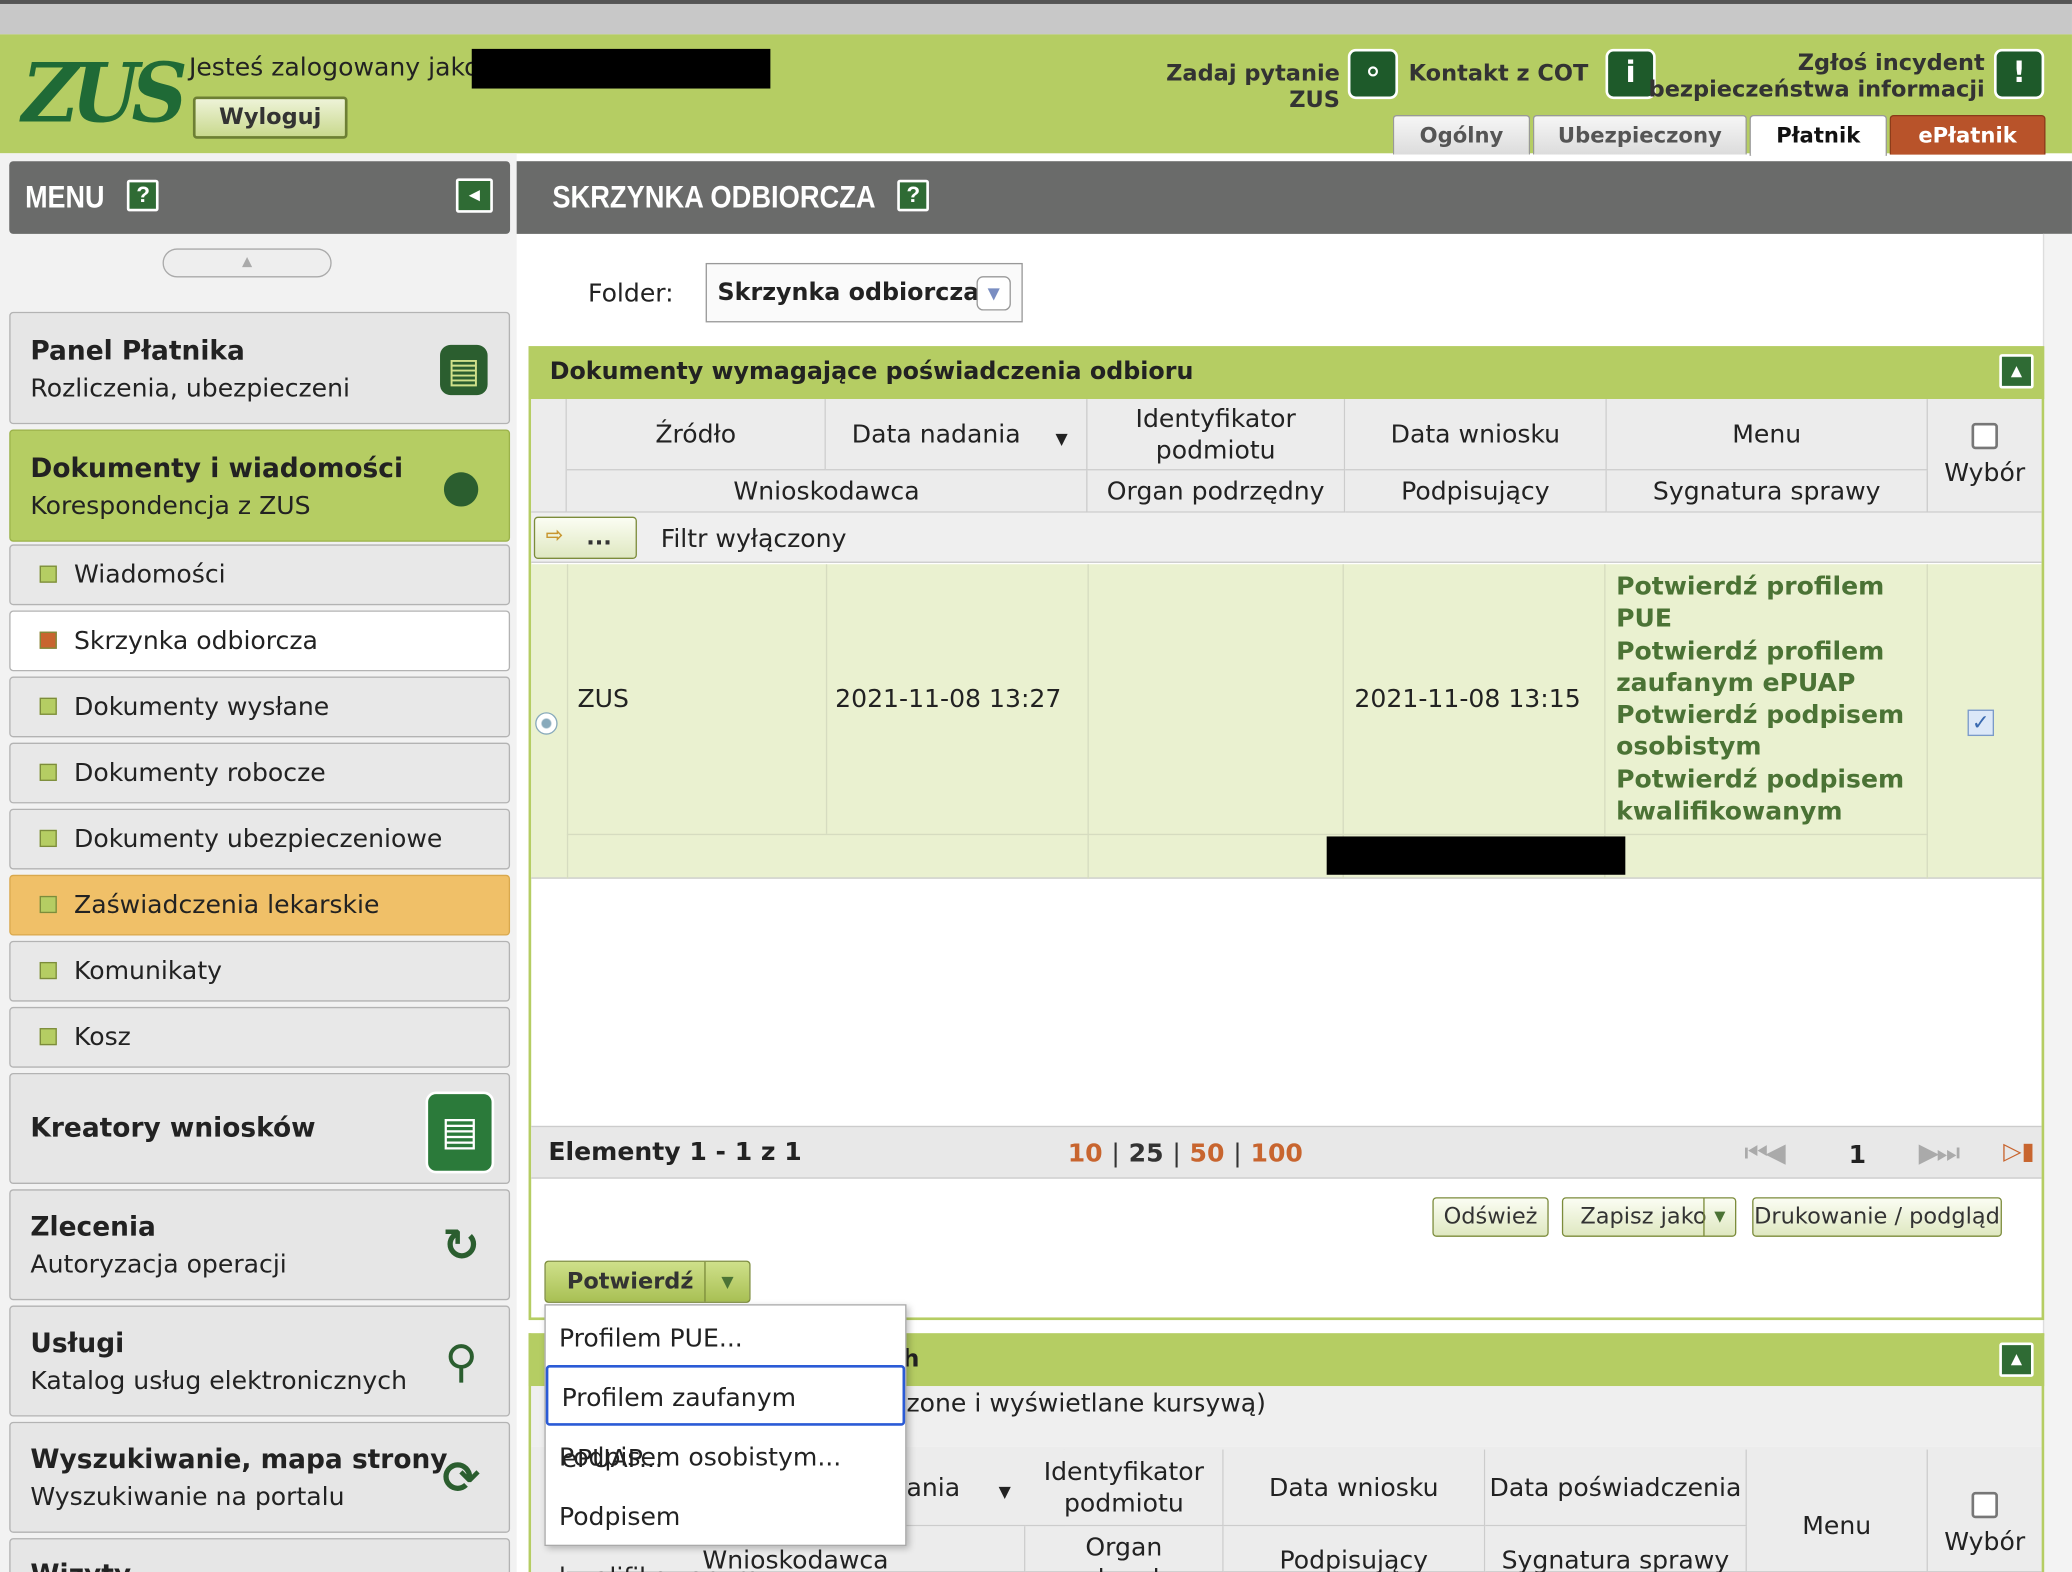  I want to click on sidebar-item-skrzynka: Skrzynka odbiorcza, so click(260, 641).